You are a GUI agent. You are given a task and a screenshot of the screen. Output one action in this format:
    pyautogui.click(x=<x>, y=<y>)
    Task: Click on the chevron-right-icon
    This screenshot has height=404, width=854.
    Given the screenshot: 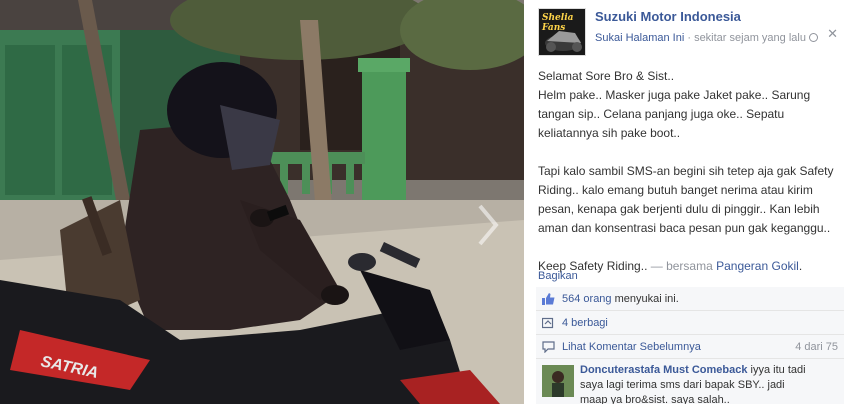 What is the action you would take?
    pyautogui.click(x=488, y=225)
    